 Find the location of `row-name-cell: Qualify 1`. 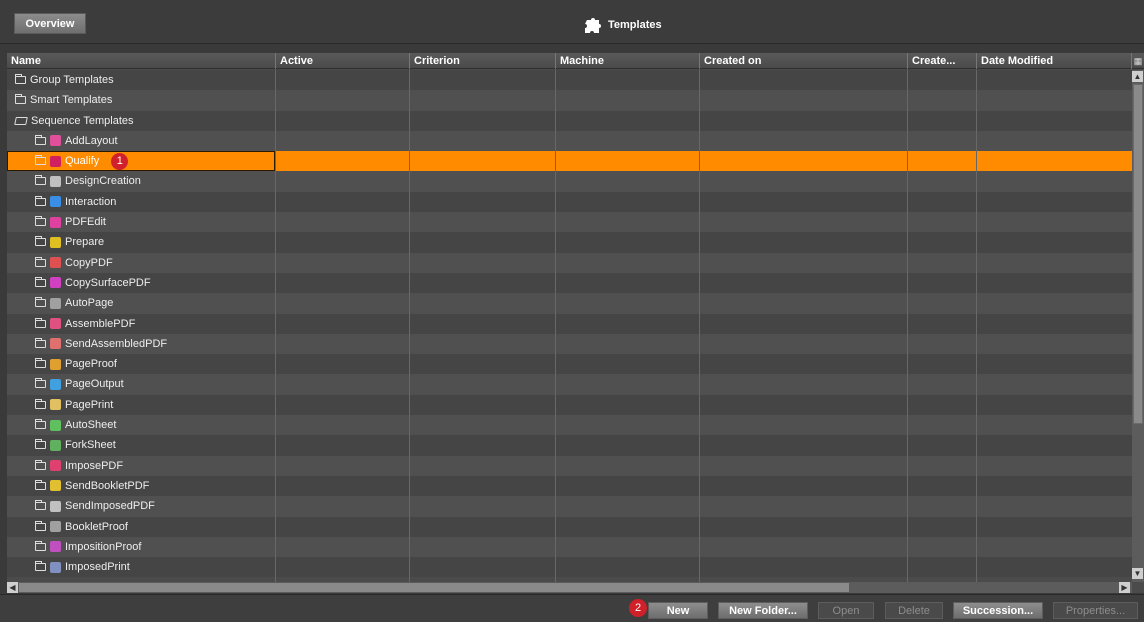

row-name-cell: Qualify 1 is located at coordinates (82, 161).